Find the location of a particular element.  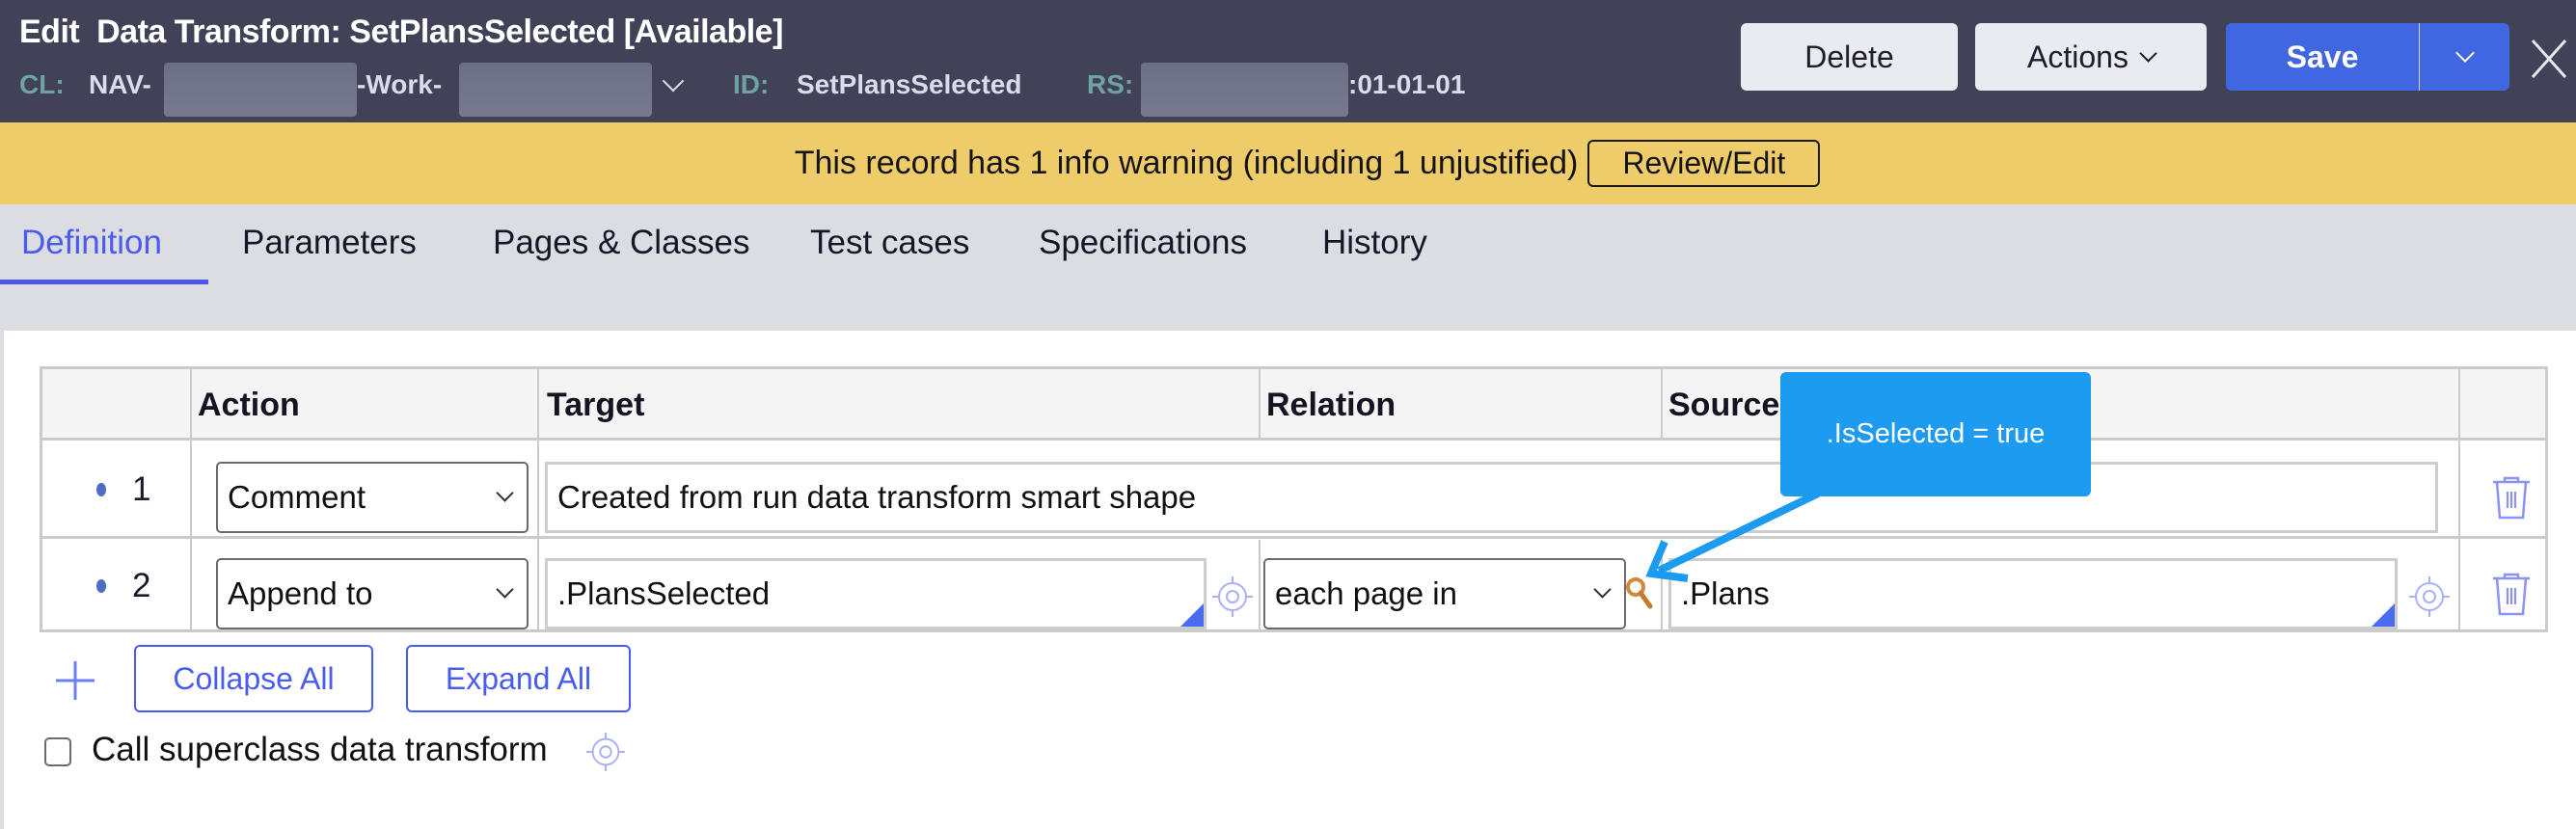

actions-button-label: Actions is located at coordinates (2078, 56).